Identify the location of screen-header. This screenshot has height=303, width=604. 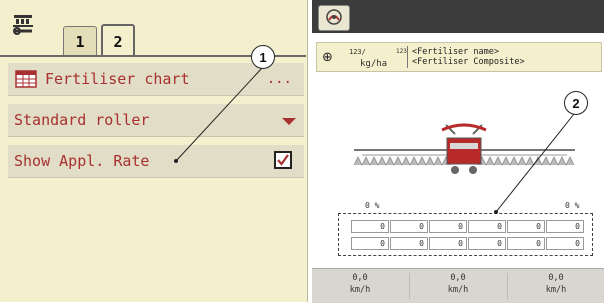
(458, 16).